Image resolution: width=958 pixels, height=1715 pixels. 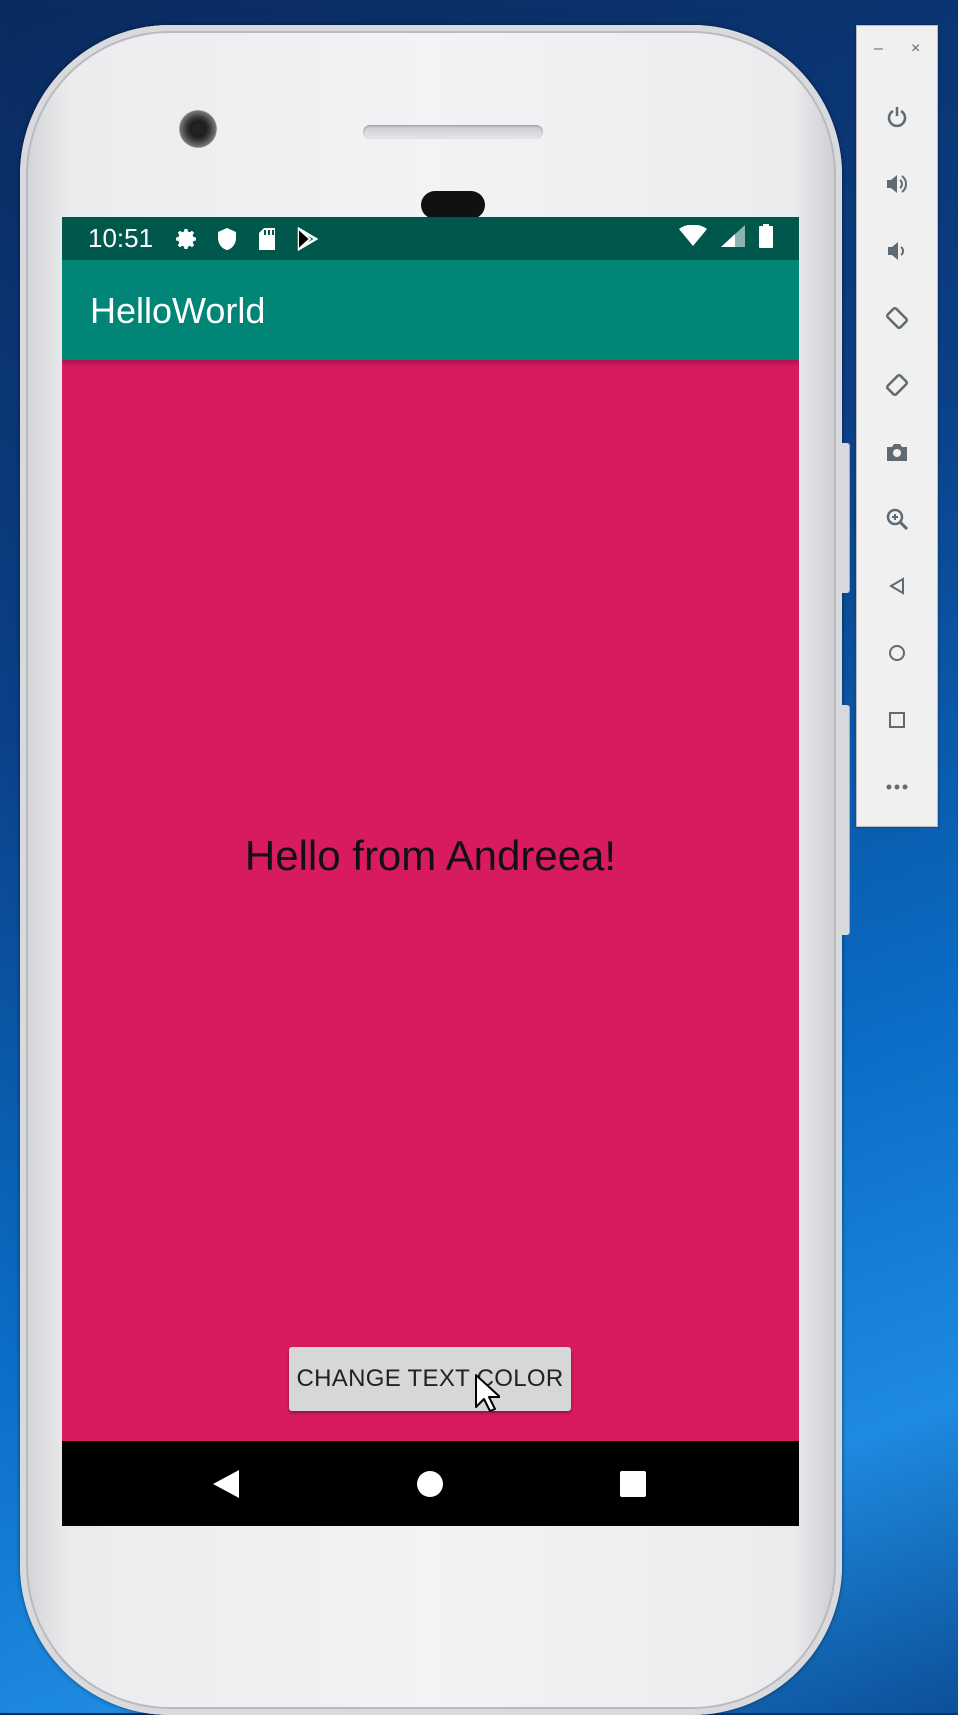 I want to click on shield-icon, so click(x=227, y=239).